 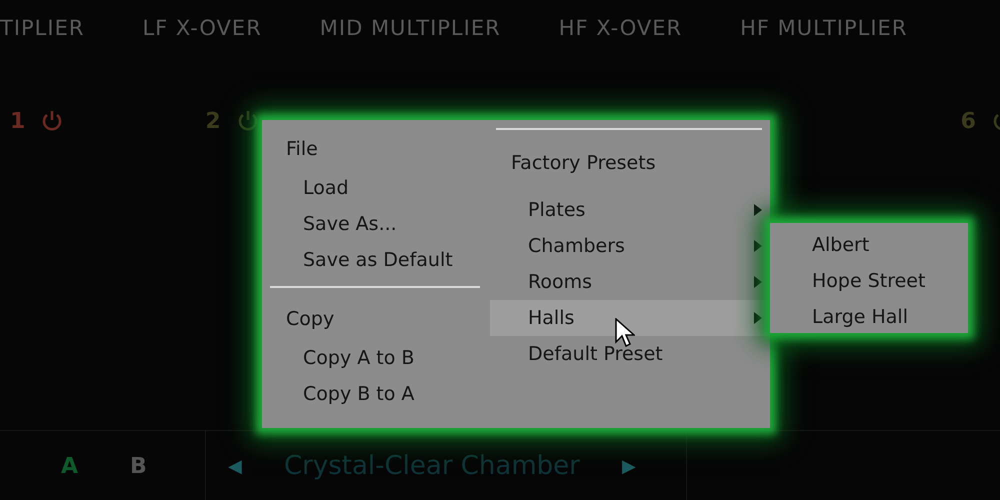 I want to click on menu-item: Hope Street, so click(x=869, y=281).